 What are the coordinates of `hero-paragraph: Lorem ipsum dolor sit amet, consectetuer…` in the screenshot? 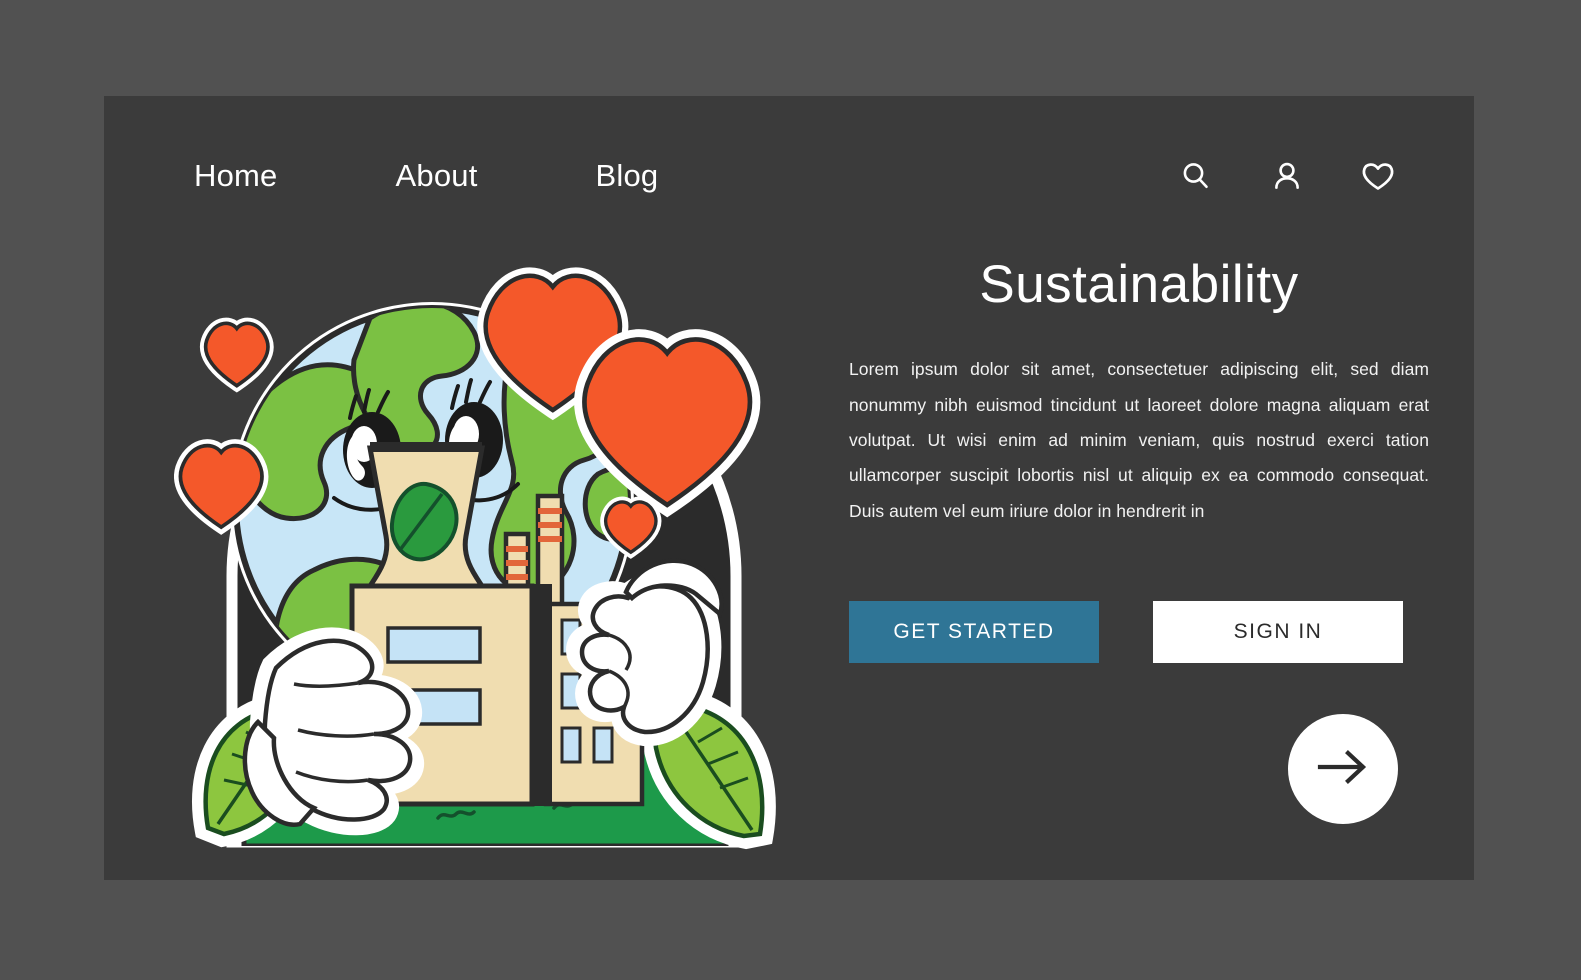 It's located at (1139, 440).